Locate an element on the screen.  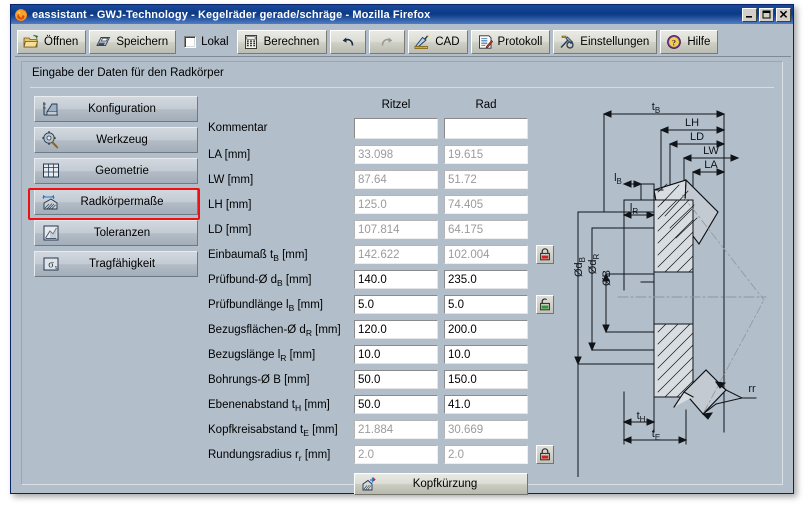
input-rad: 5.0 is located at coordinates (486, 304).